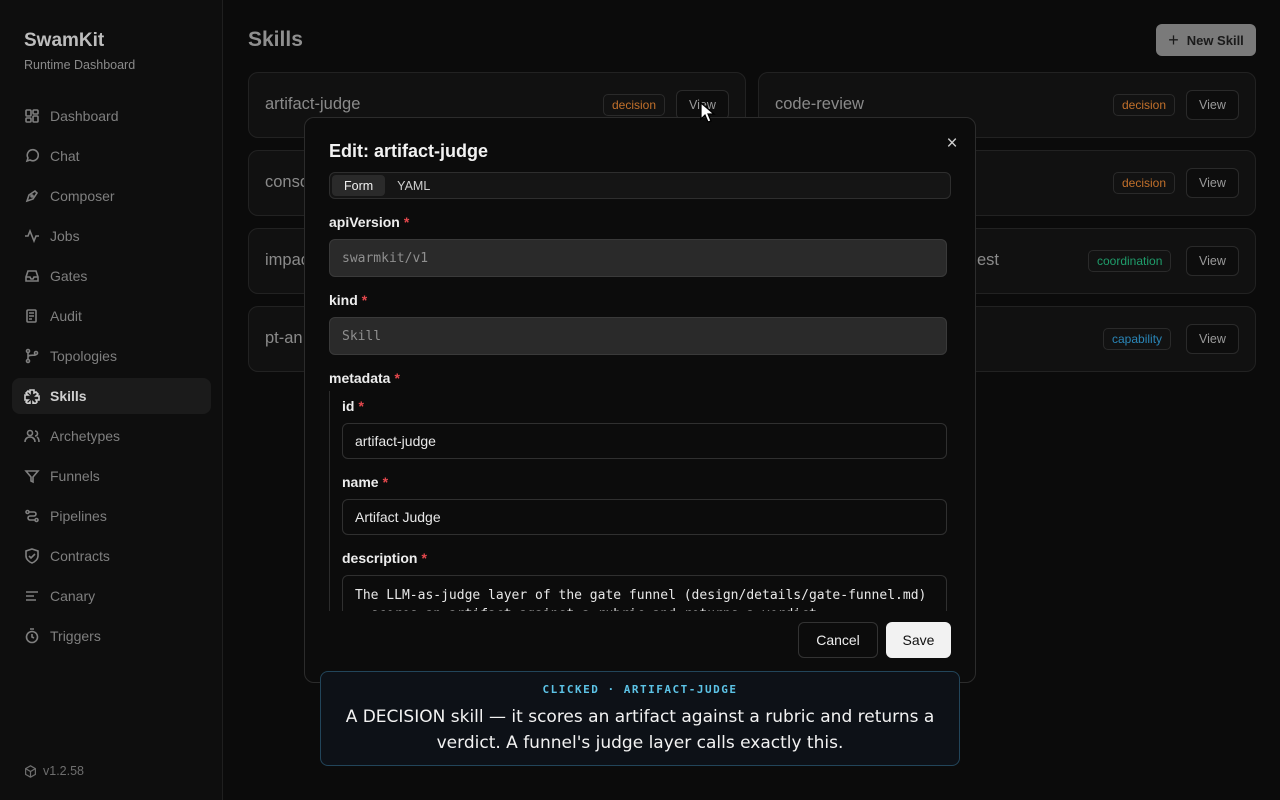 Image resolution: width=1280 pixels, height=800 pixels. What do you see at coordinates (644, 441) in the screenshot?
I see `id-field: artifact-judge` at bounding box center [644, 441].